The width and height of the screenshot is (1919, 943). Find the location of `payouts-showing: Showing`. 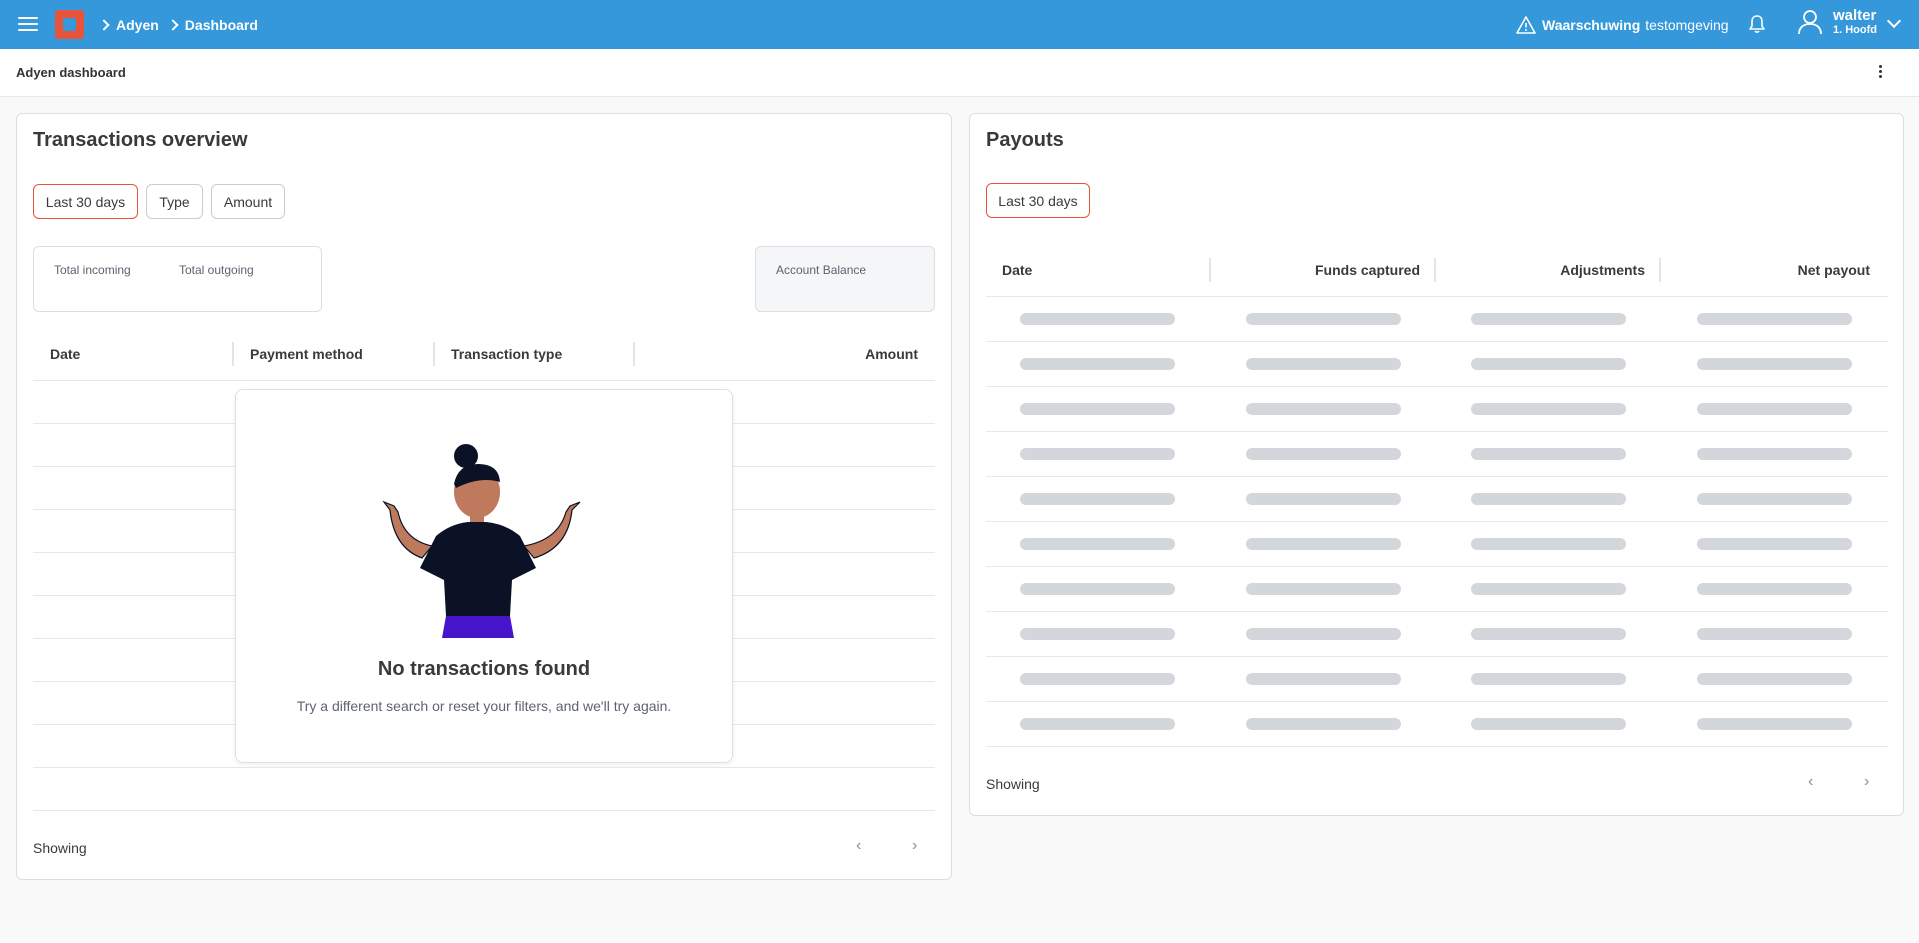

payouts-showing: Showing is located at coordinates (1013, 784).